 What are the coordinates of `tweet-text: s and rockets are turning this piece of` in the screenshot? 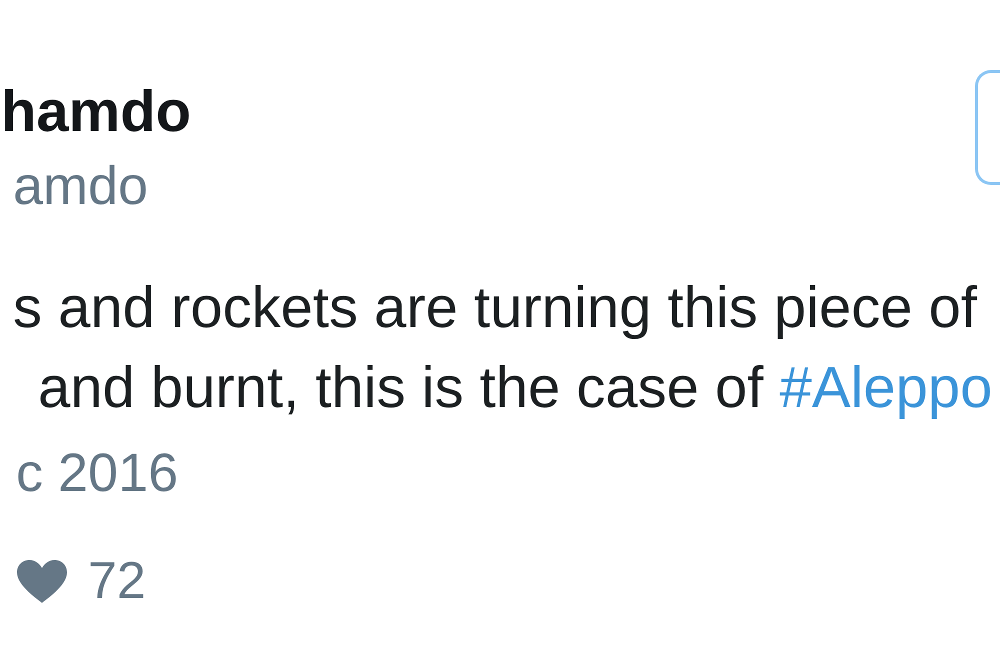 It's located at (495, 308).